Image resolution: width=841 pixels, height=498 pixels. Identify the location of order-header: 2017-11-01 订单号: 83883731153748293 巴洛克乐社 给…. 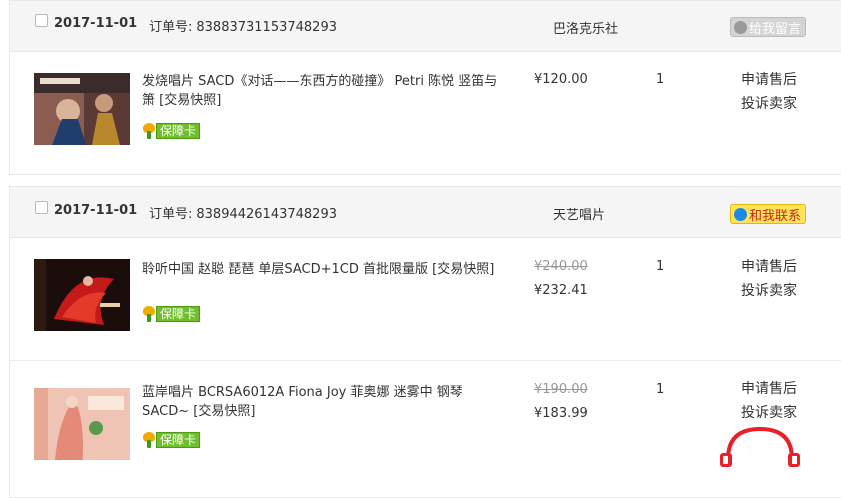
(425, 26).